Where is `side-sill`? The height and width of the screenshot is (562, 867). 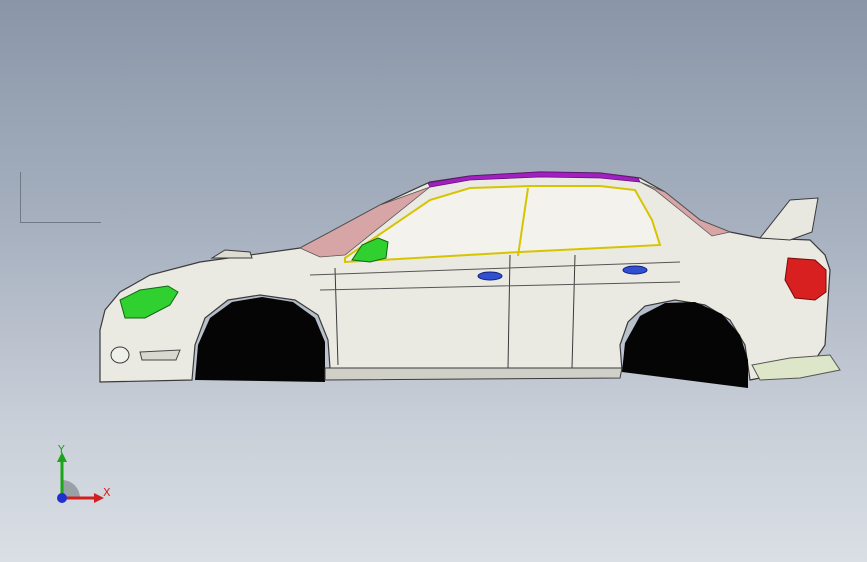 side-sill is located at coordinates (473, 374).